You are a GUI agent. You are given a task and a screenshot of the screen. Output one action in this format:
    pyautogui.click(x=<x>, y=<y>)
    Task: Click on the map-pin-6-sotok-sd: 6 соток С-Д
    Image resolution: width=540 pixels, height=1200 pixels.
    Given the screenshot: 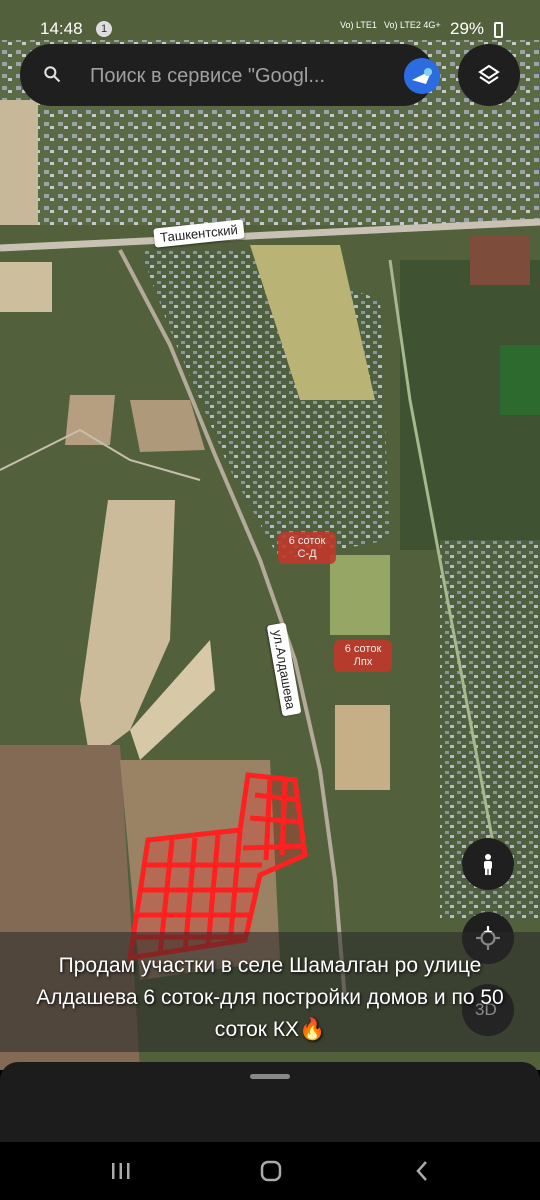 What is the action you would take?
    pyautogui.click(x=307, y=548)
    